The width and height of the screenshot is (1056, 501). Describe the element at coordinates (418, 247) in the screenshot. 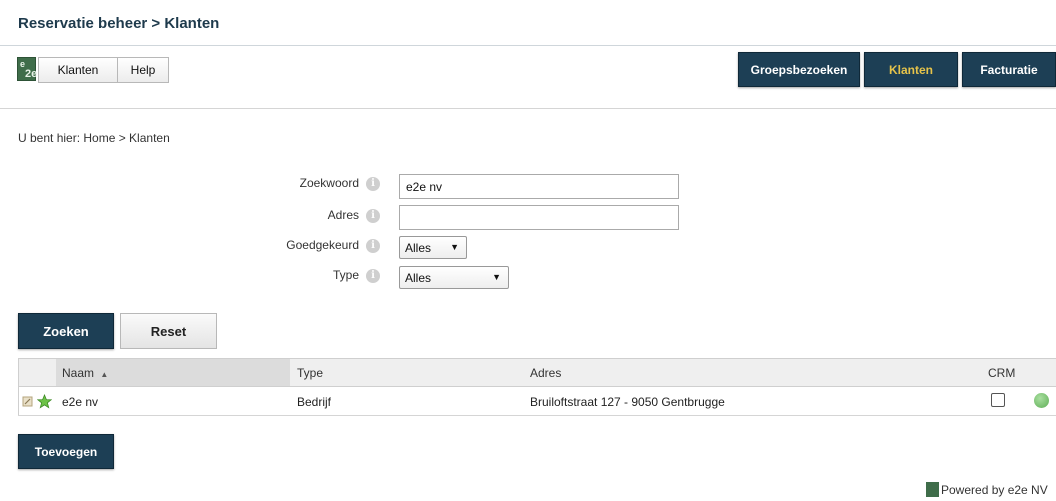

I see `goedgekeurd-selected: Alles` at that location.